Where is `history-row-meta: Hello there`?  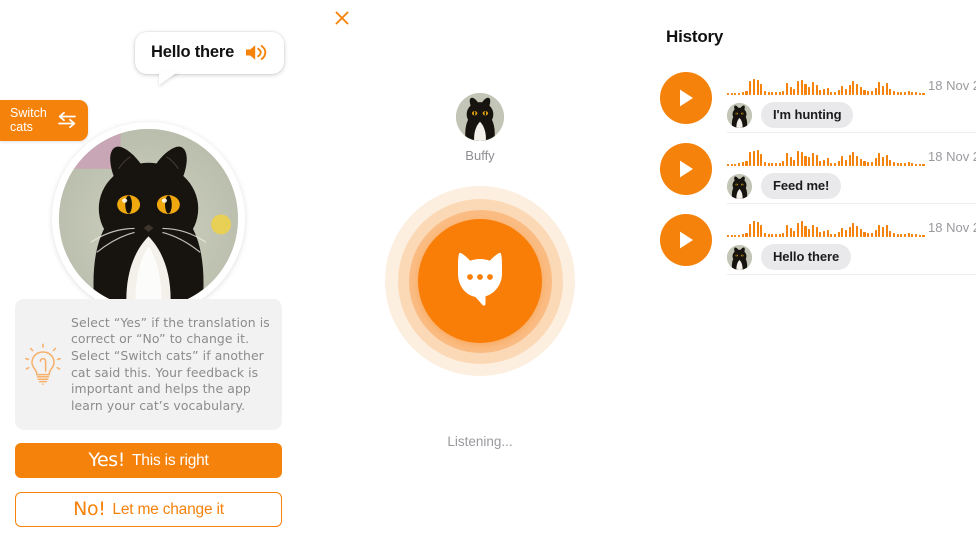
history-row-meta: Hello there is located at coordinates (789, 257).